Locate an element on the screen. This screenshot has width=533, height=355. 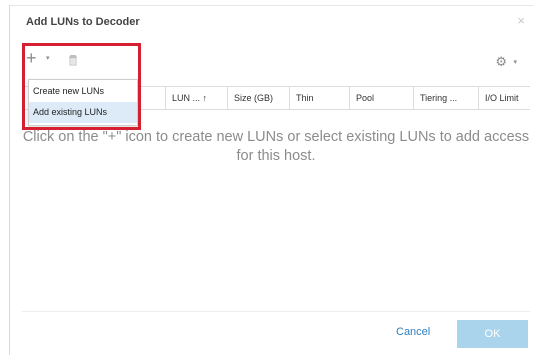
column-header-io-limit: I/O Limit is located at coordinates (504, 98).